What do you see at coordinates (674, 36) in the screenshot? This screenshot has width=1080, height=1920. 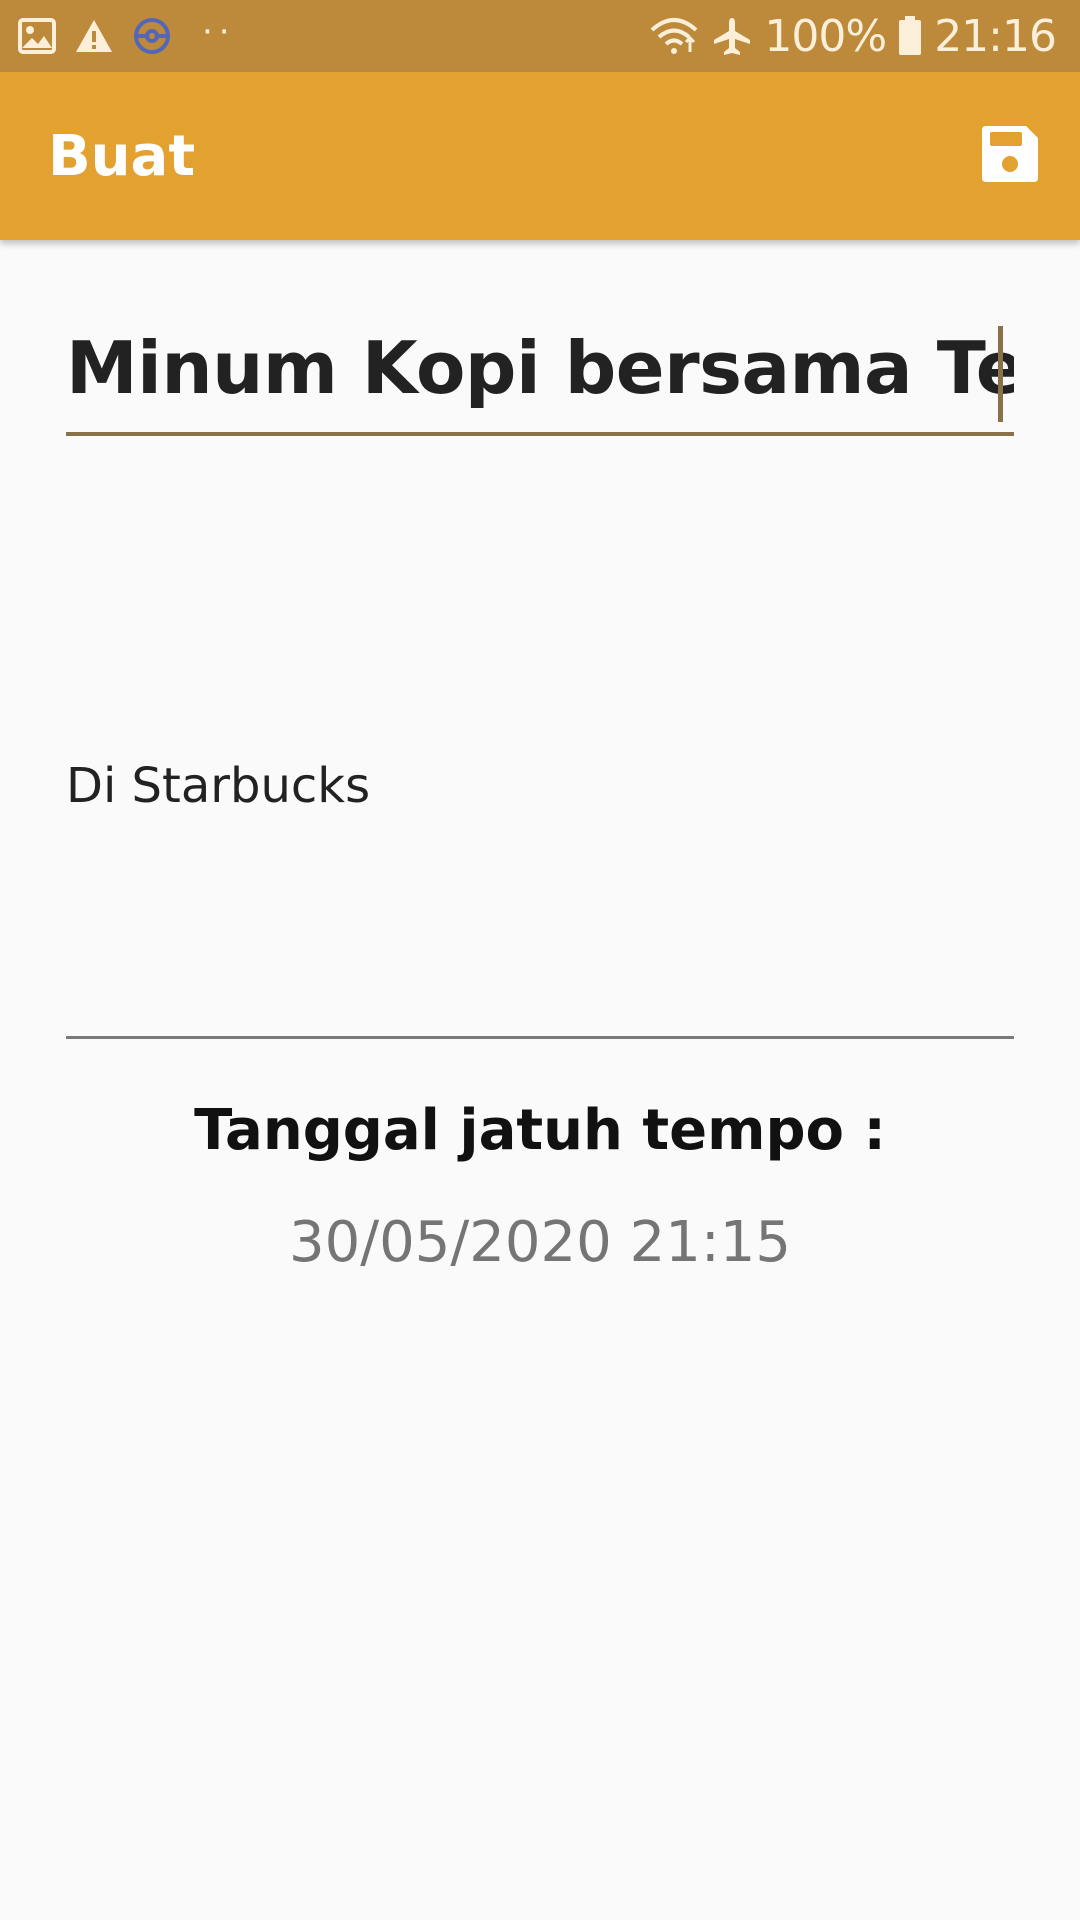 I see `wifi-icon` at bounding box center [674, 36].